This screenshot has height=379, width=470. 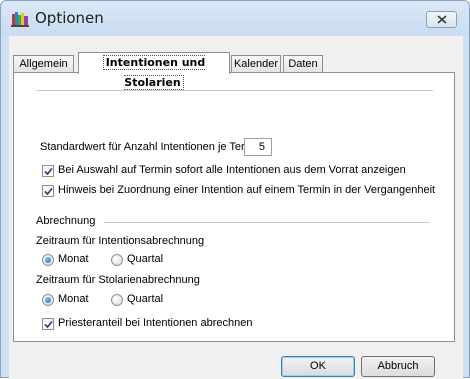 I want to click on tab-kalender: Kalender, so click(x=256, y=64).